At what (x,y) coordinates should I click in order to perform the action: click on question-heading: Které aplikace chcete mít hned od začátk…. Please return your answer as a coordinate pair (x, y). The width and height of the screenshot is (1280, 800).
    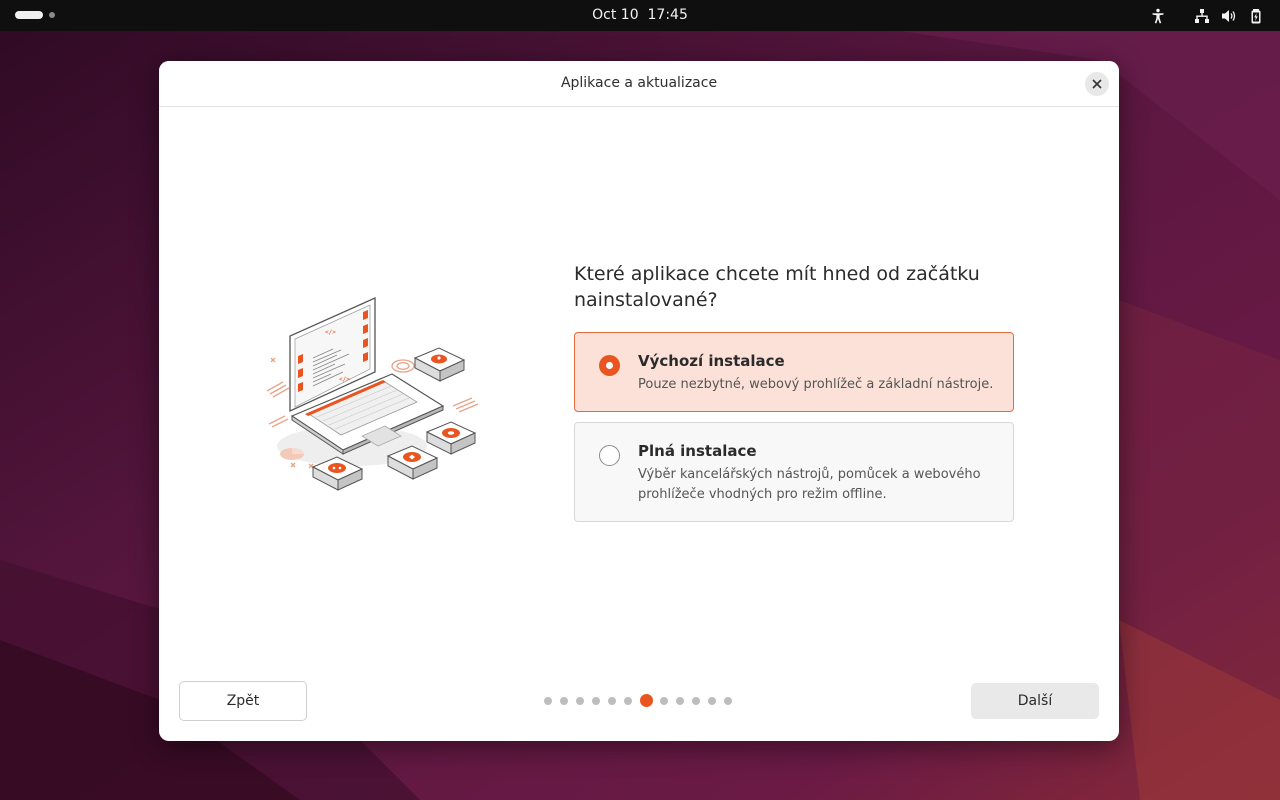
    Looking at the image, I should click on (777, 287).